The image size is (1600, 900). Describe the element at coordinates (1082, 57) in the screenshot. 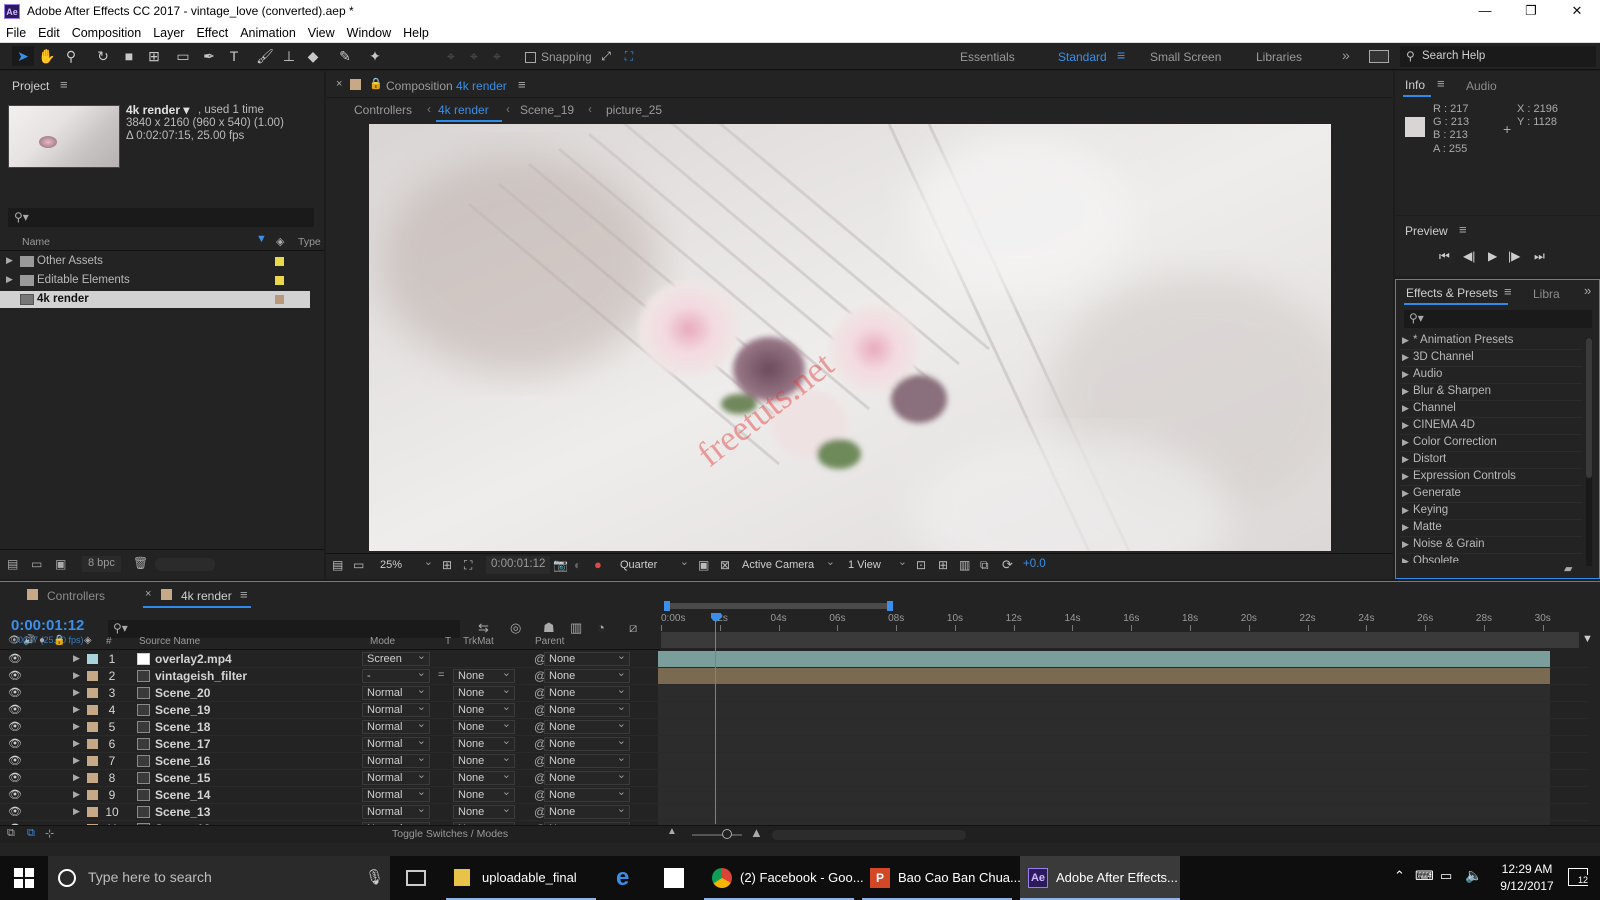

I see `workspace-standard: Standard` at that location.